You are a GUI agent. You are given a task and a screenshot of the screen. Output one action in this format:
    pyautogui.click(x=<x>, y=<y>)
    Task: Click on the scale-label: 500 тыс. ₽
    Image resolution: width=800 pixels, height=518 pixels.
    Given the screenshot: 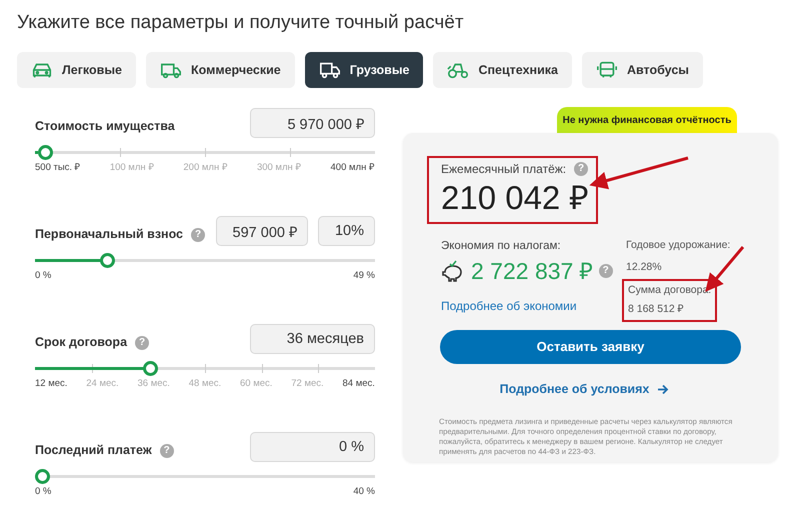 What is the action you would take?
    pyautogui.click(x=58, y=168)
    